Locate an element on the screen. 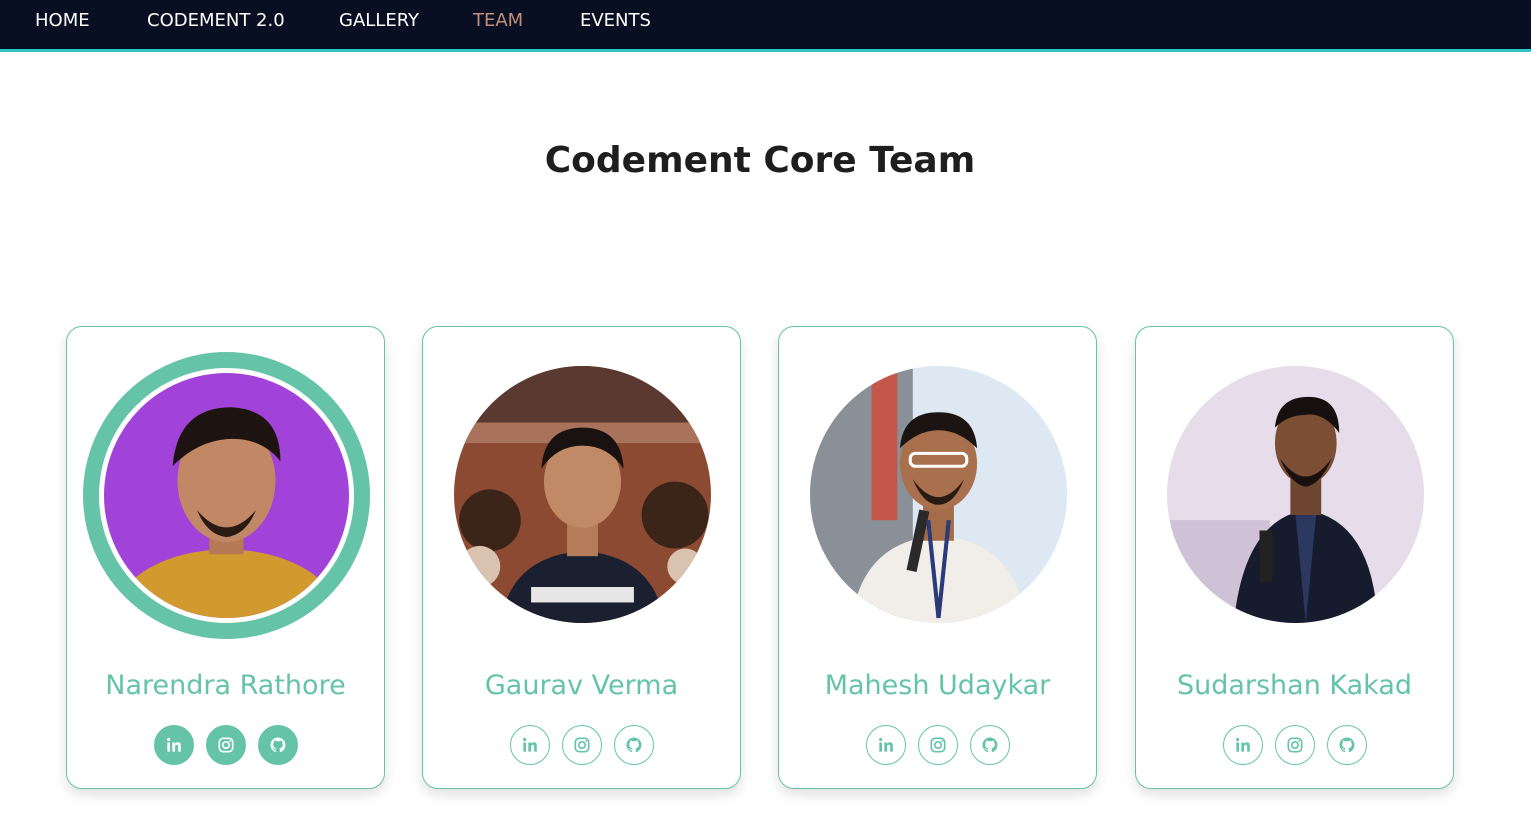 The height and width of the screenshot is (836, 1531). member-name: Sudarshan Kakad is located at coordinates (1294, 685).